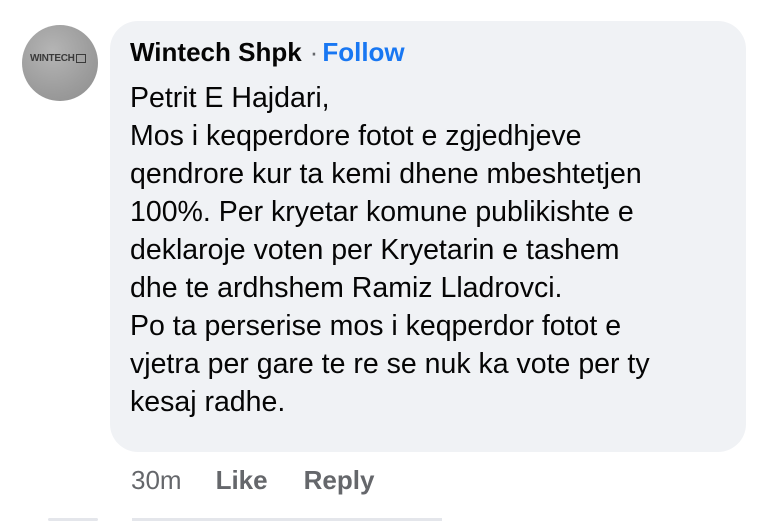 The image size is (768, 521). I want to click on comment-line: qendrore kur ta kemi dhene mbeshtetjen, so click(386, 174).